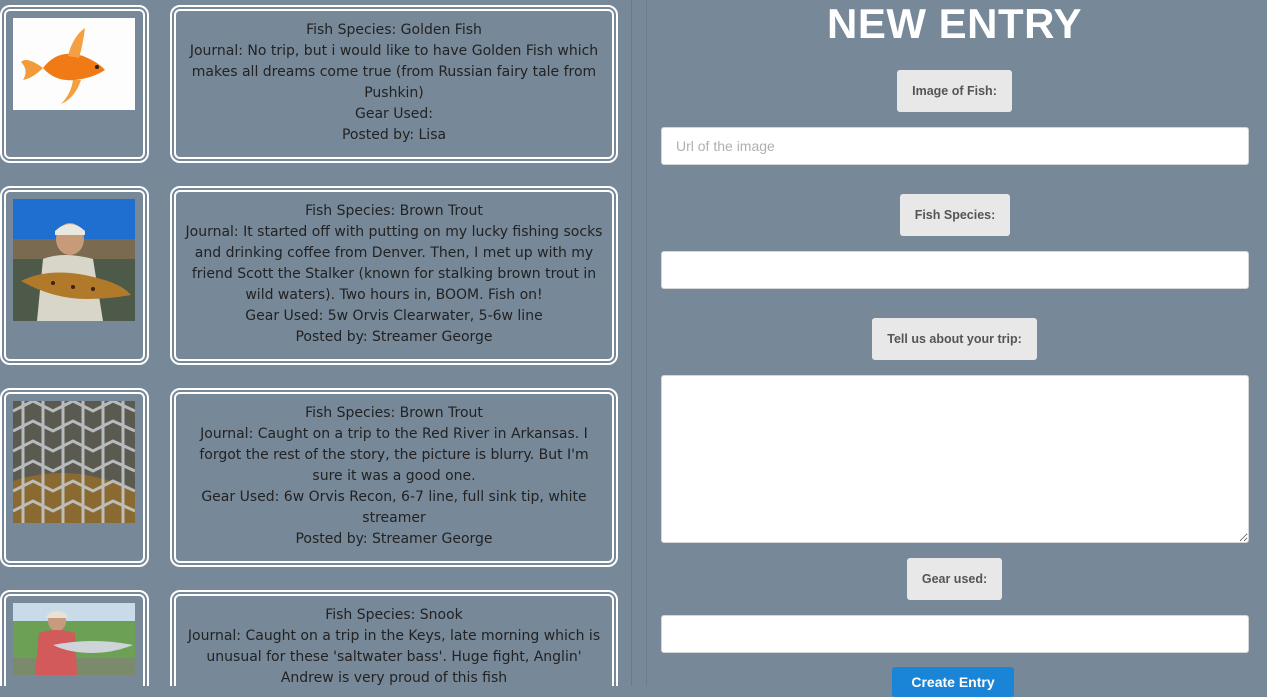  I want to click on snook-angler-image, so click(74, 639).